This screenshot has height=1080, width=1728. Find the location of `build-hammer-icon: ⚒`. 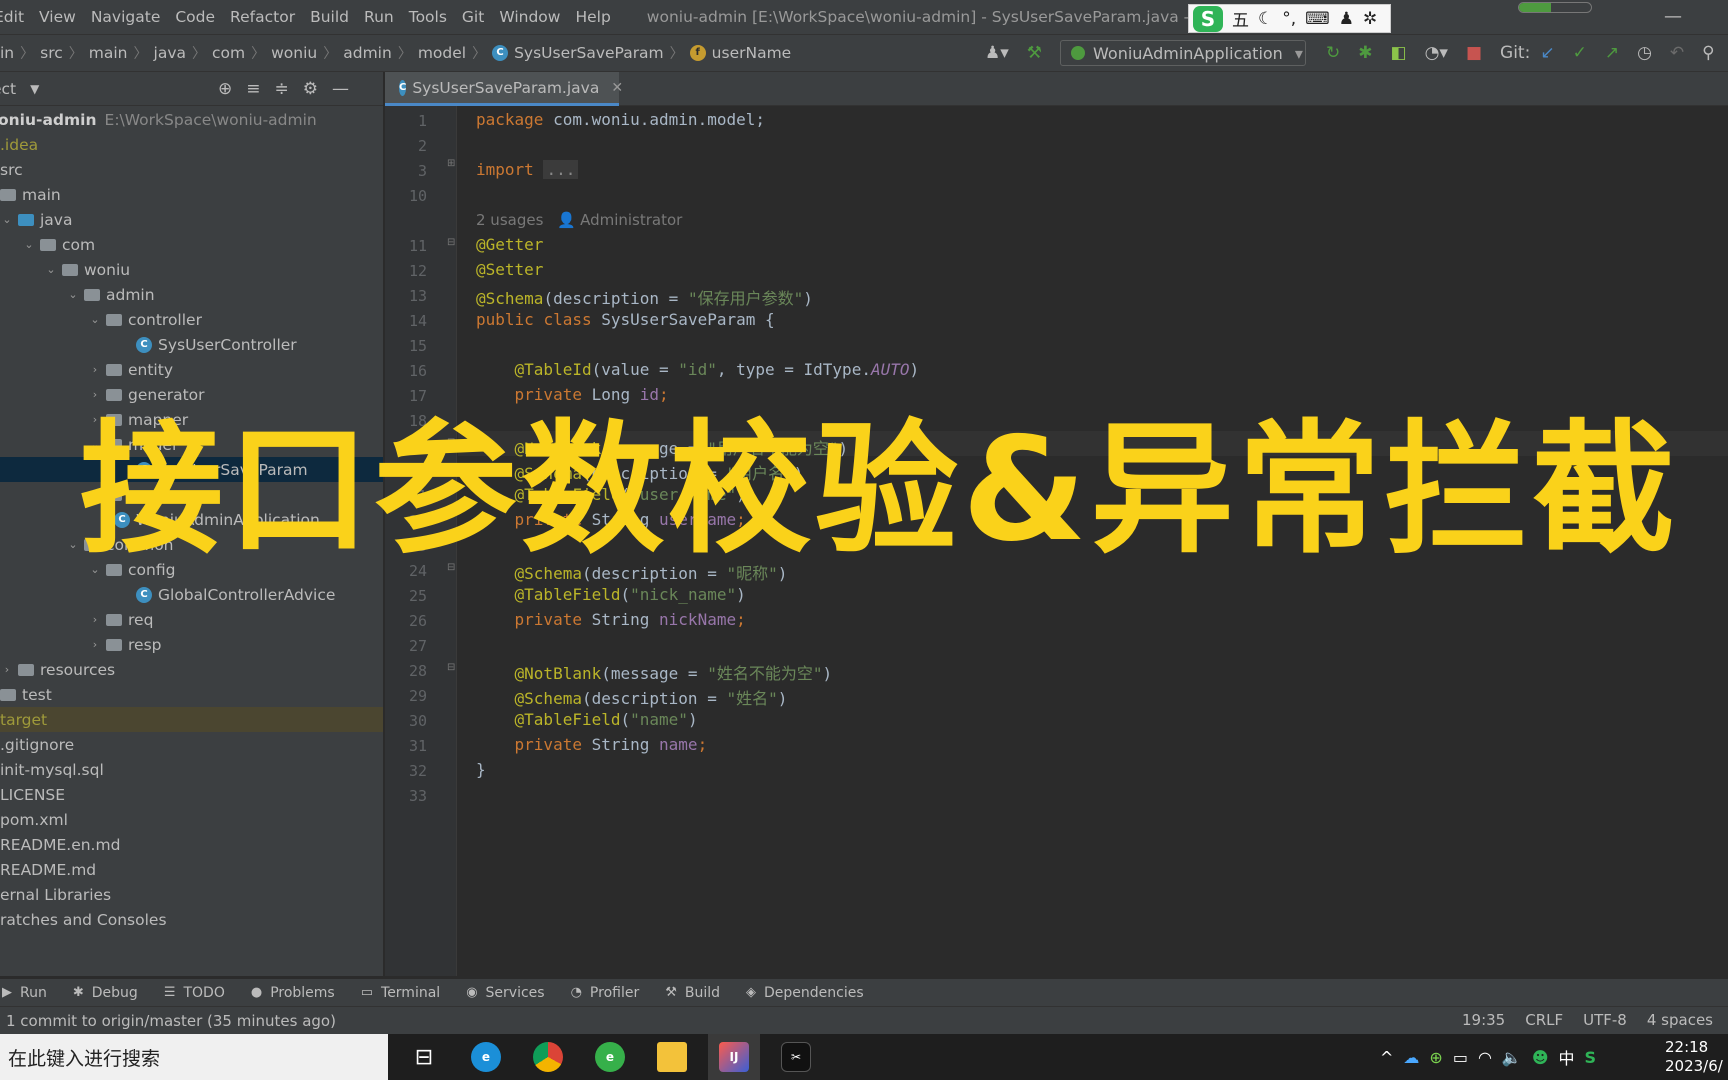

build-hammer-icon: ⚒ is located at coordinates (1034, 53).